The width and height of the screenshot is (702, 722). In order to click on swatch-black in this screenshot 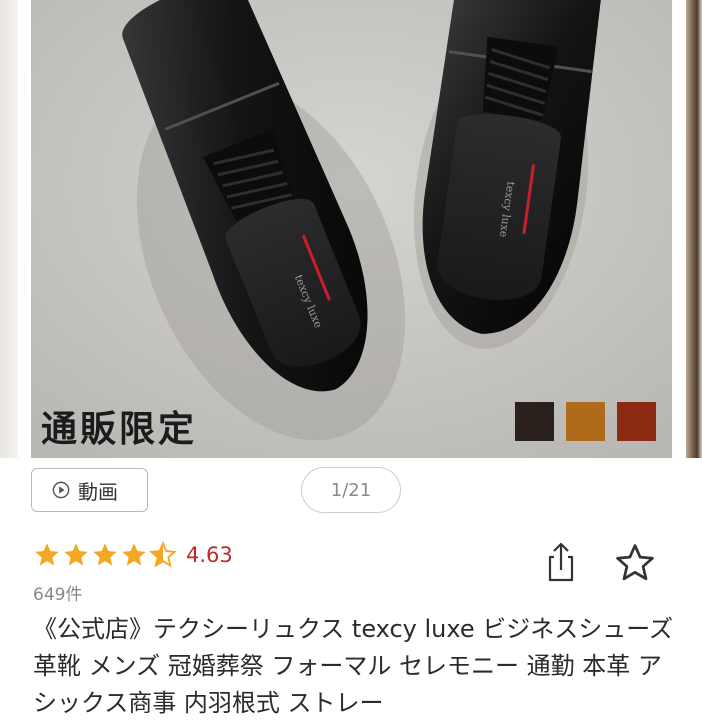, I will do `click(534, 421)`.